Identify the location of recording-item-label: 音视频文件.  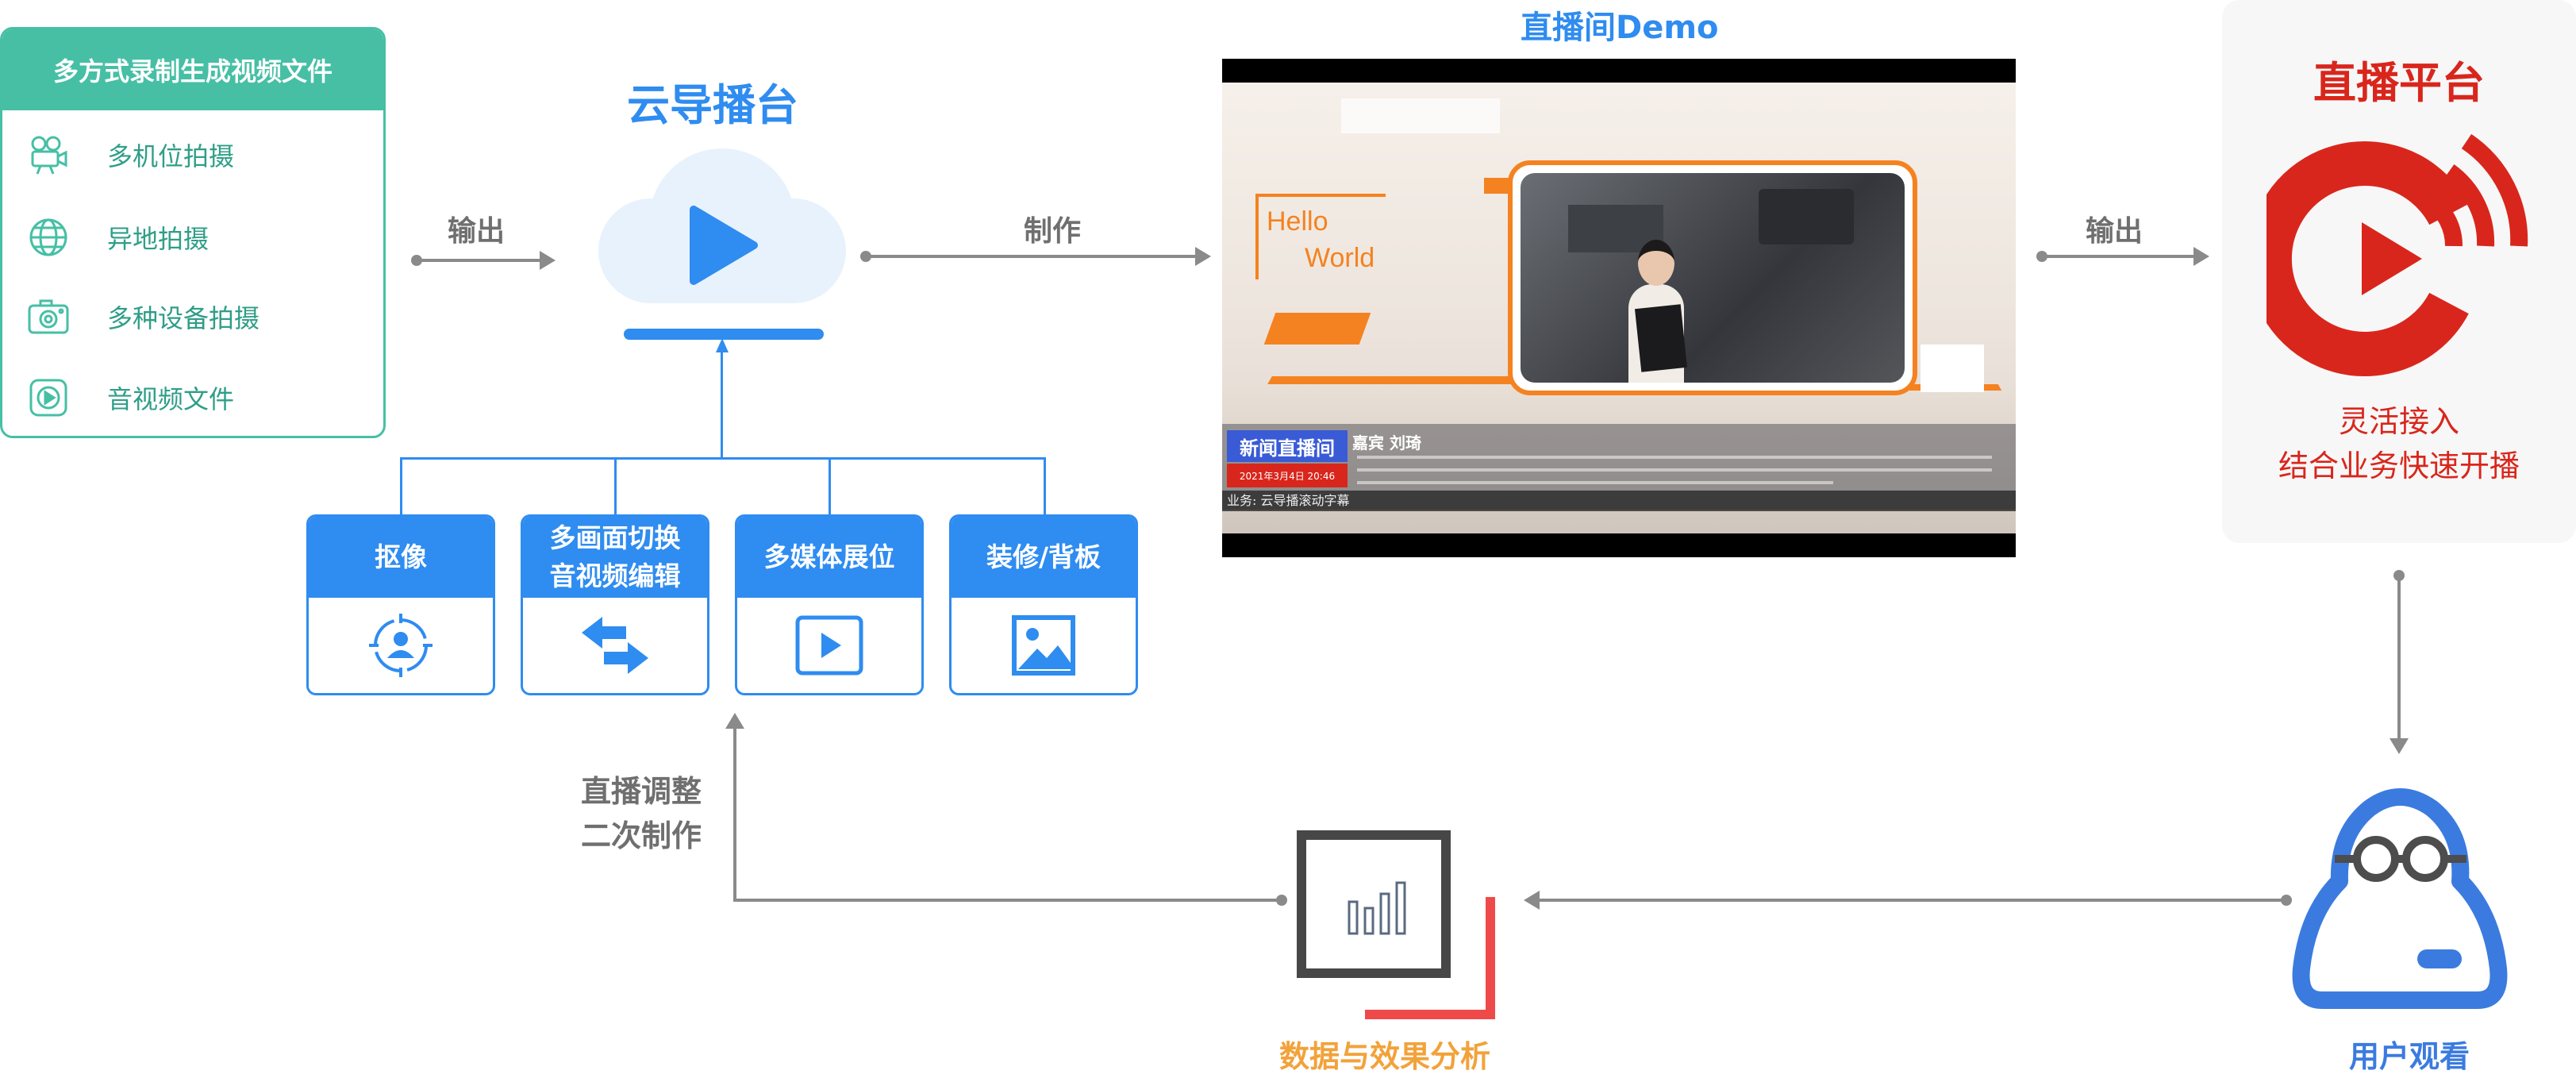
(171, 399).